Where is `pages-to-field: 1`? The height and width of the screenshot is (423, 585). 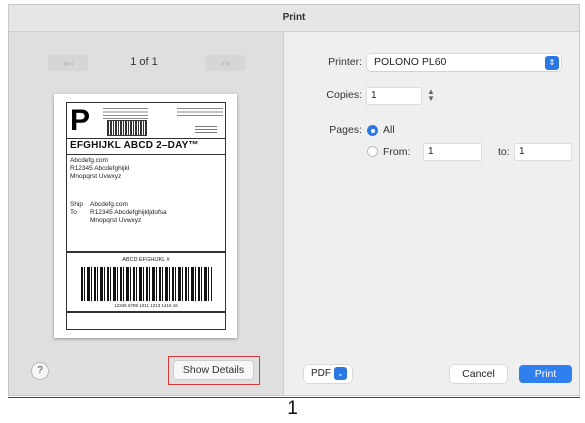 pages-to-field: 1 is located at coordinates (543, 152).